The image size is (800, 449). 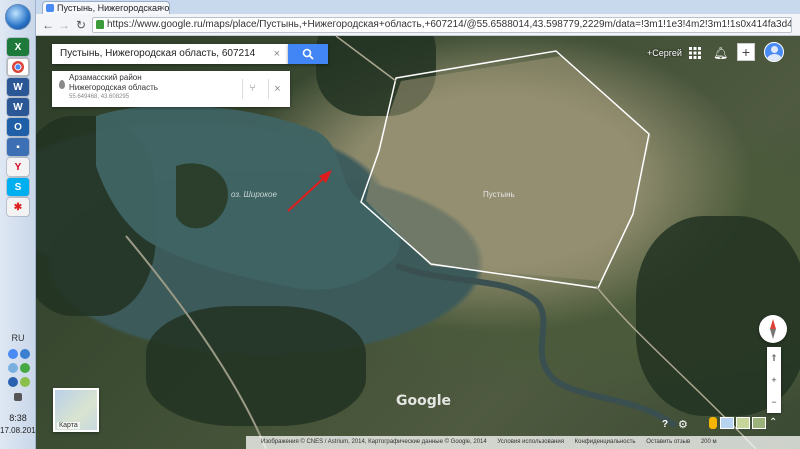 I want to click on region-text: Нижегородская область, so click(x=113, y=87).